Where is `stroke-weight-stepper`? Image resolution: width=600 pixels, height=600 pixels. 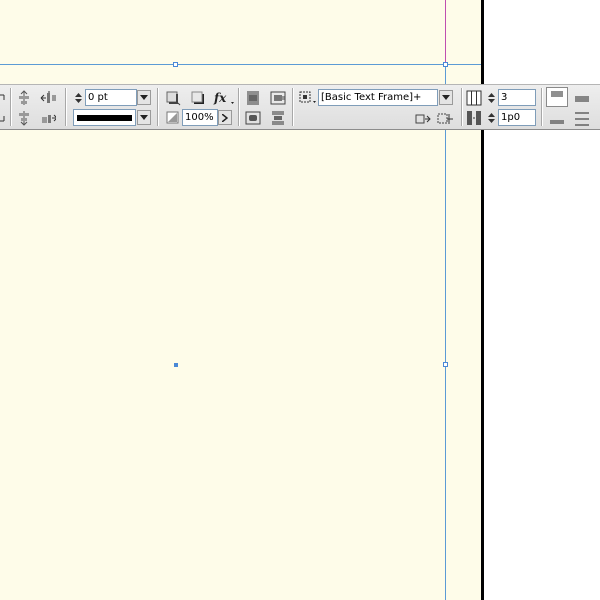
stroke-weight-stepper is located at coordinates (78, 97).